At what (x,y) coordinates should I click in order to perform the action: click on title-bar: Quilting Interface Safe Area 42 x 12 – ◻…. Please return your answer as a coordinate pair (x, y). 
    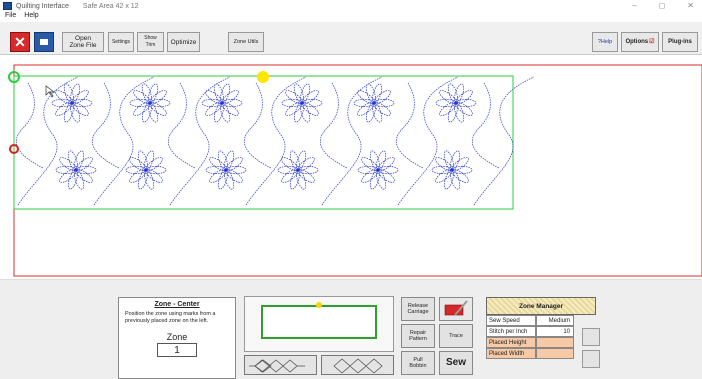
    Looking at the image, I should click on (351, 6).